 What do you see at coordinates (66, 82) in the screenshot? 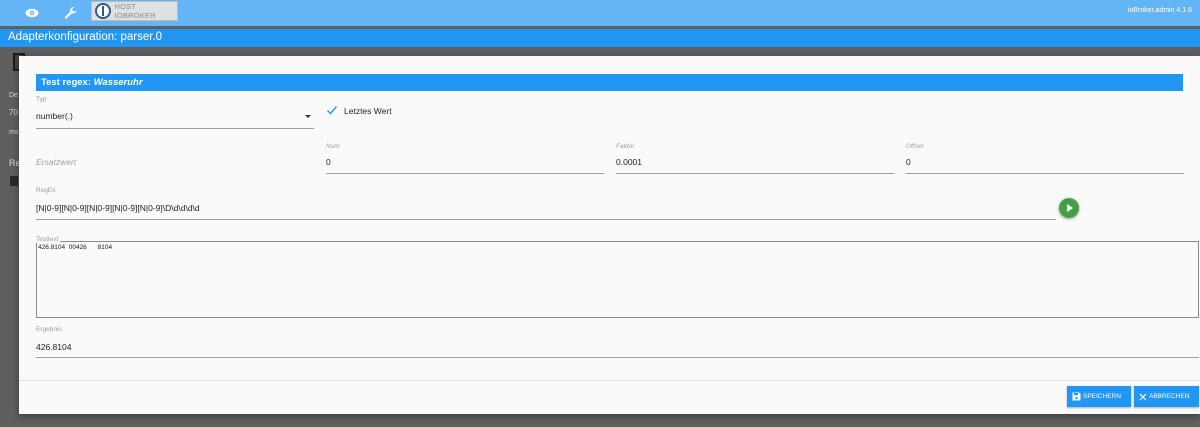
I see `dialog-title-prefix: Test regex:` at bounding box center [66, 82].